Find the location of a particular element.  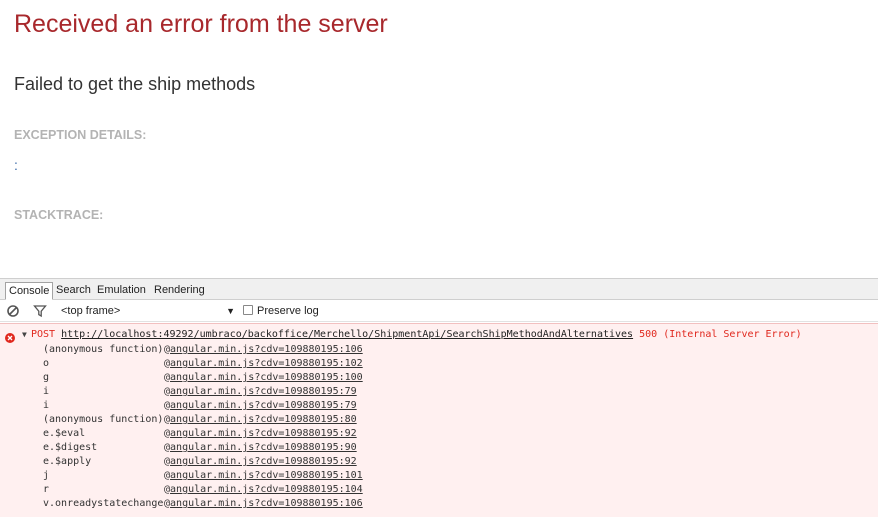

preserve-log-label: Preserve log is located at coordinates (288, 311).